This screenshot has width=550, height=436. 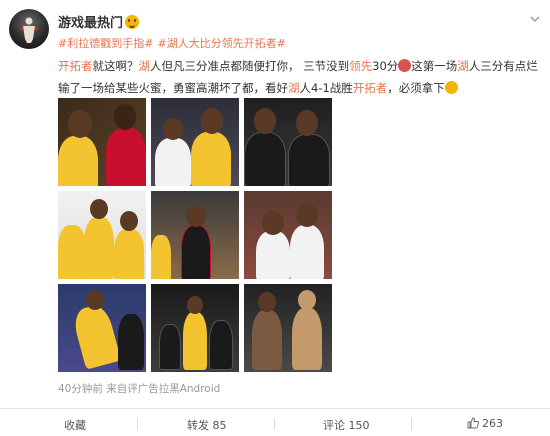 What do you see at coordinates (346, 425) in the screenshot?
I see `comment-button: 评论 150` at bounding box center [346, 425].